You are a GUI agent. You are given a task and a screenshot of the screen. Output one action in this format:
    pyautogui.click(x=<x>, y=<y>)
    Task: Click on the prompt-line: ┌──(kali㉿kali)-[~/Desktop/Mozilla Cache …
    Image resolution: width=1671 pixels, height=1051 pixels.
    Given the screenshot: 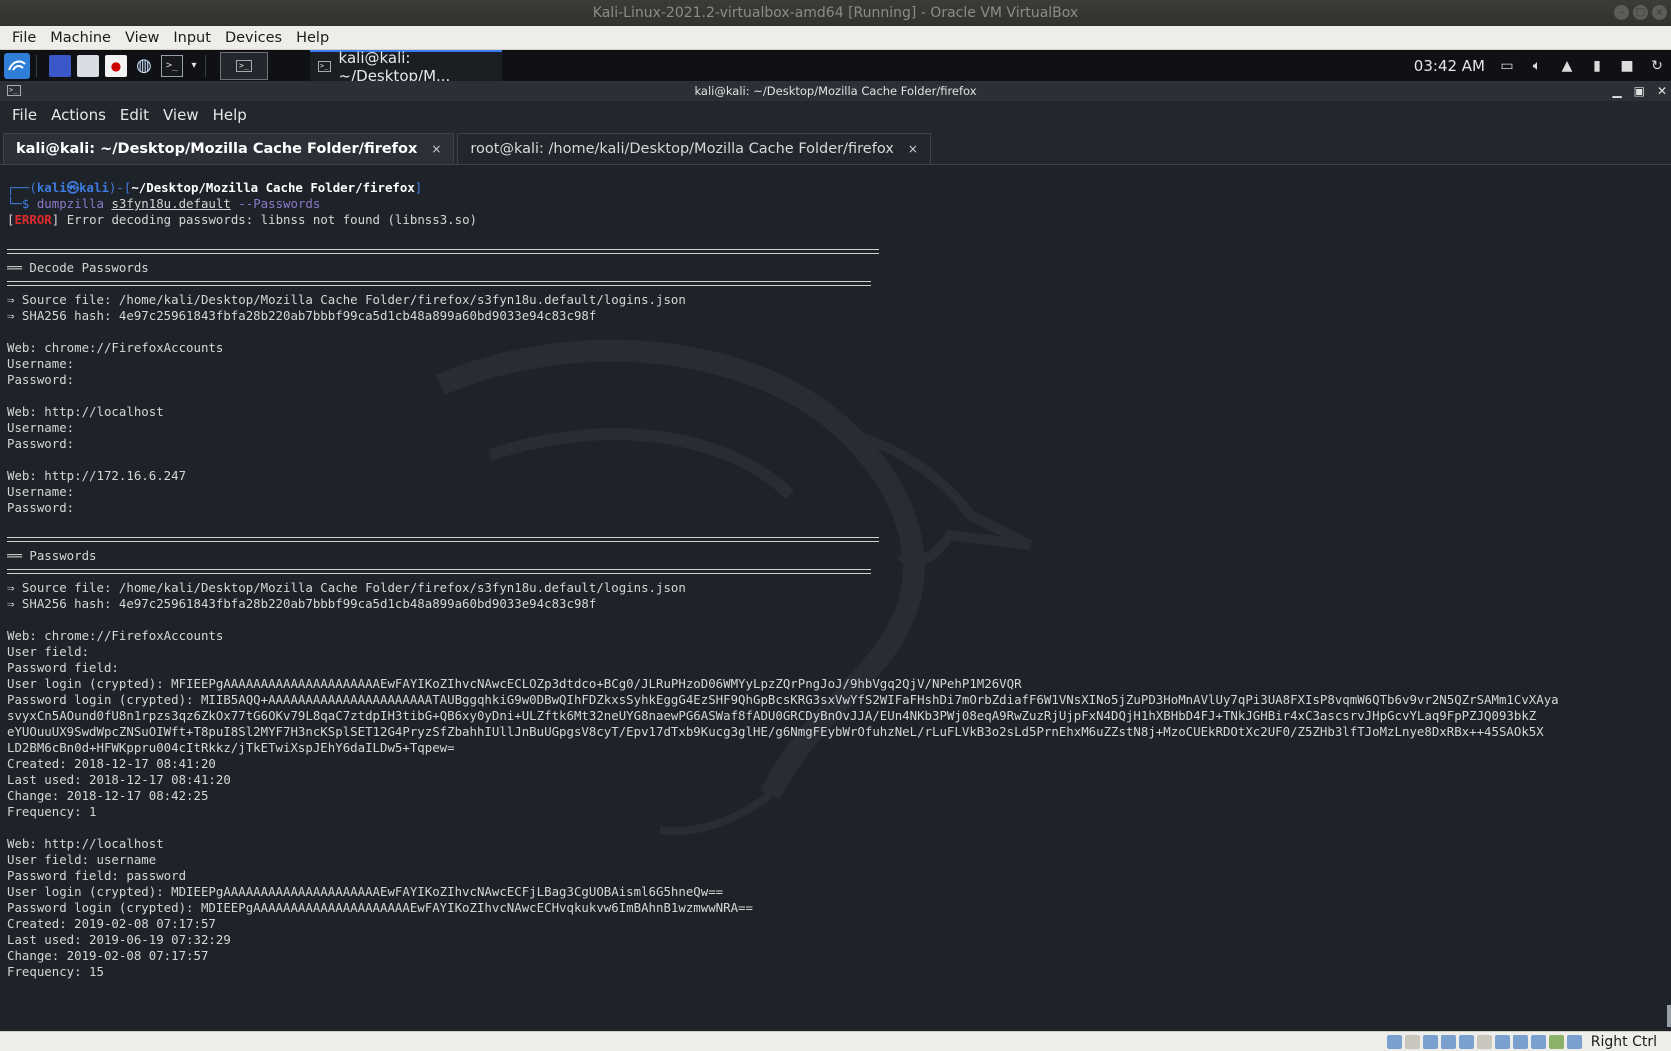 What is the action you would take?
    pyautogui.click(x=215, y=187)
    